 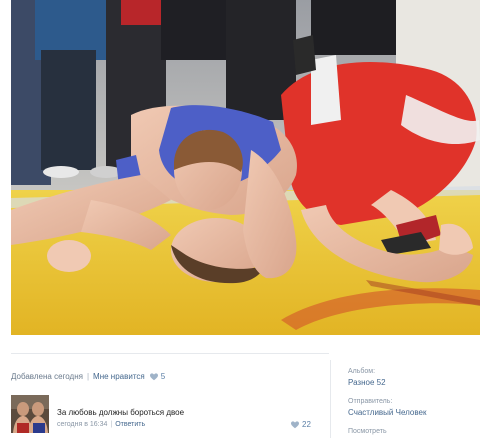 What do you see at coordinates (130, 424) in the screenshot?
I see `reply-button: Ответить` at bounding box center [130, 424].